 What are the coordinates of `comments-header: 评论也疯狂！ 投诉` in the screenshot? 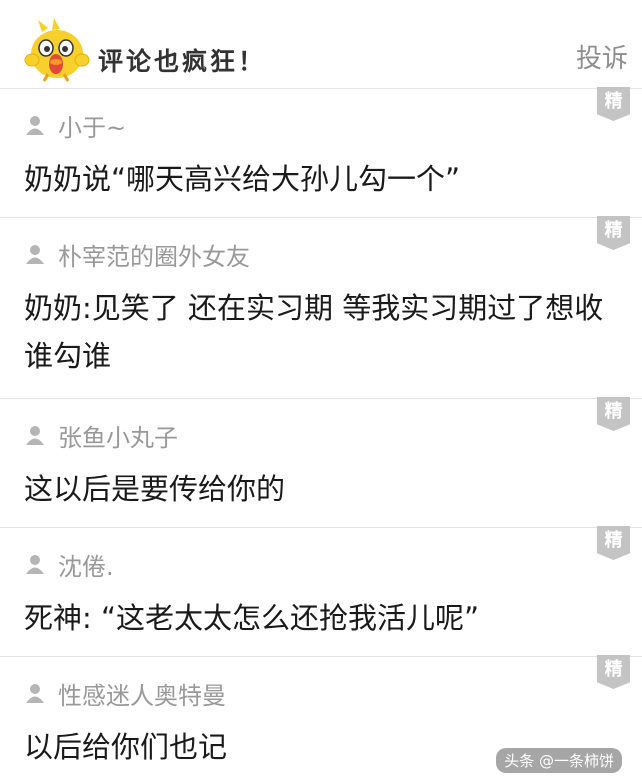 It's located at (321, 44).